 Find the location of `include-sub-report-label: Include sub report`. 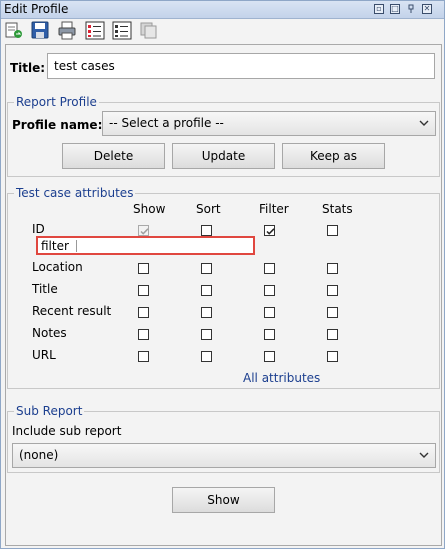

include-sub-report-label: Include sub report is located at coordinates (67, 431).